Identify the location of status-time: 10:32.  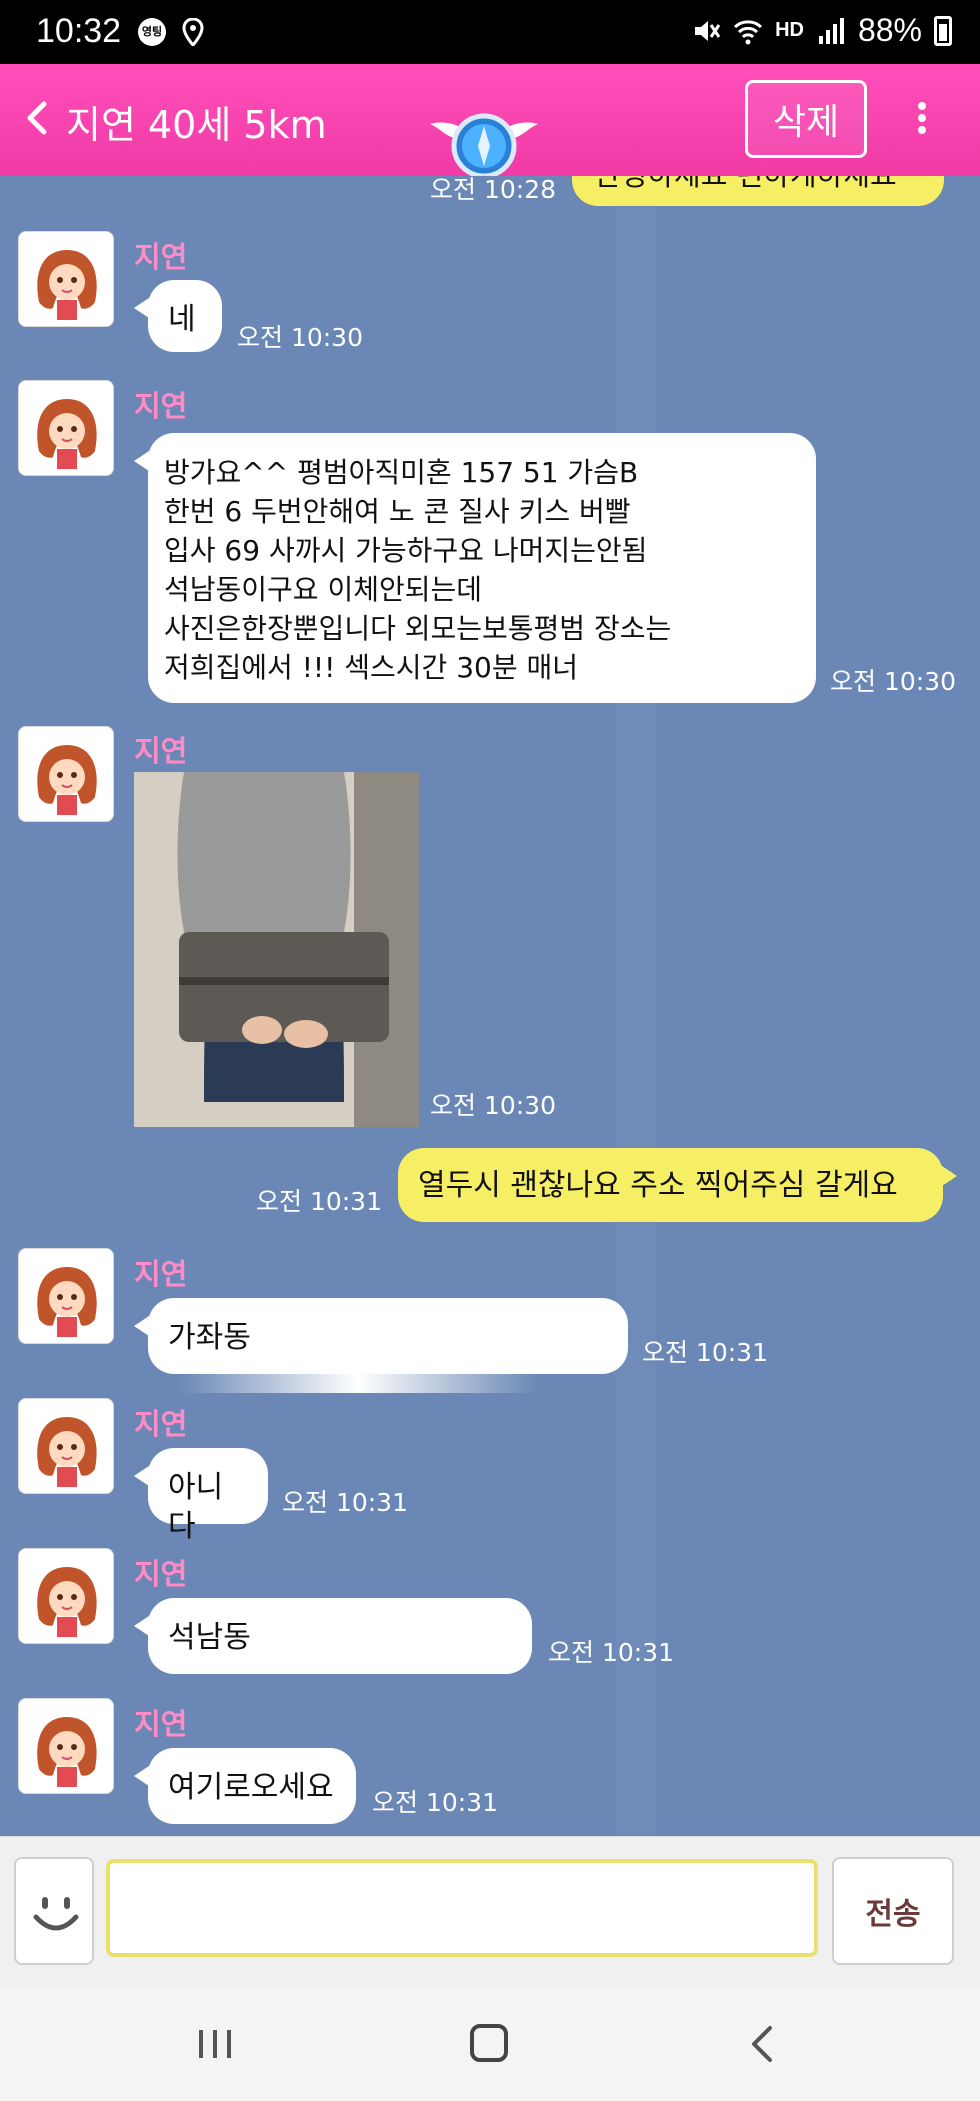
(79, 31).